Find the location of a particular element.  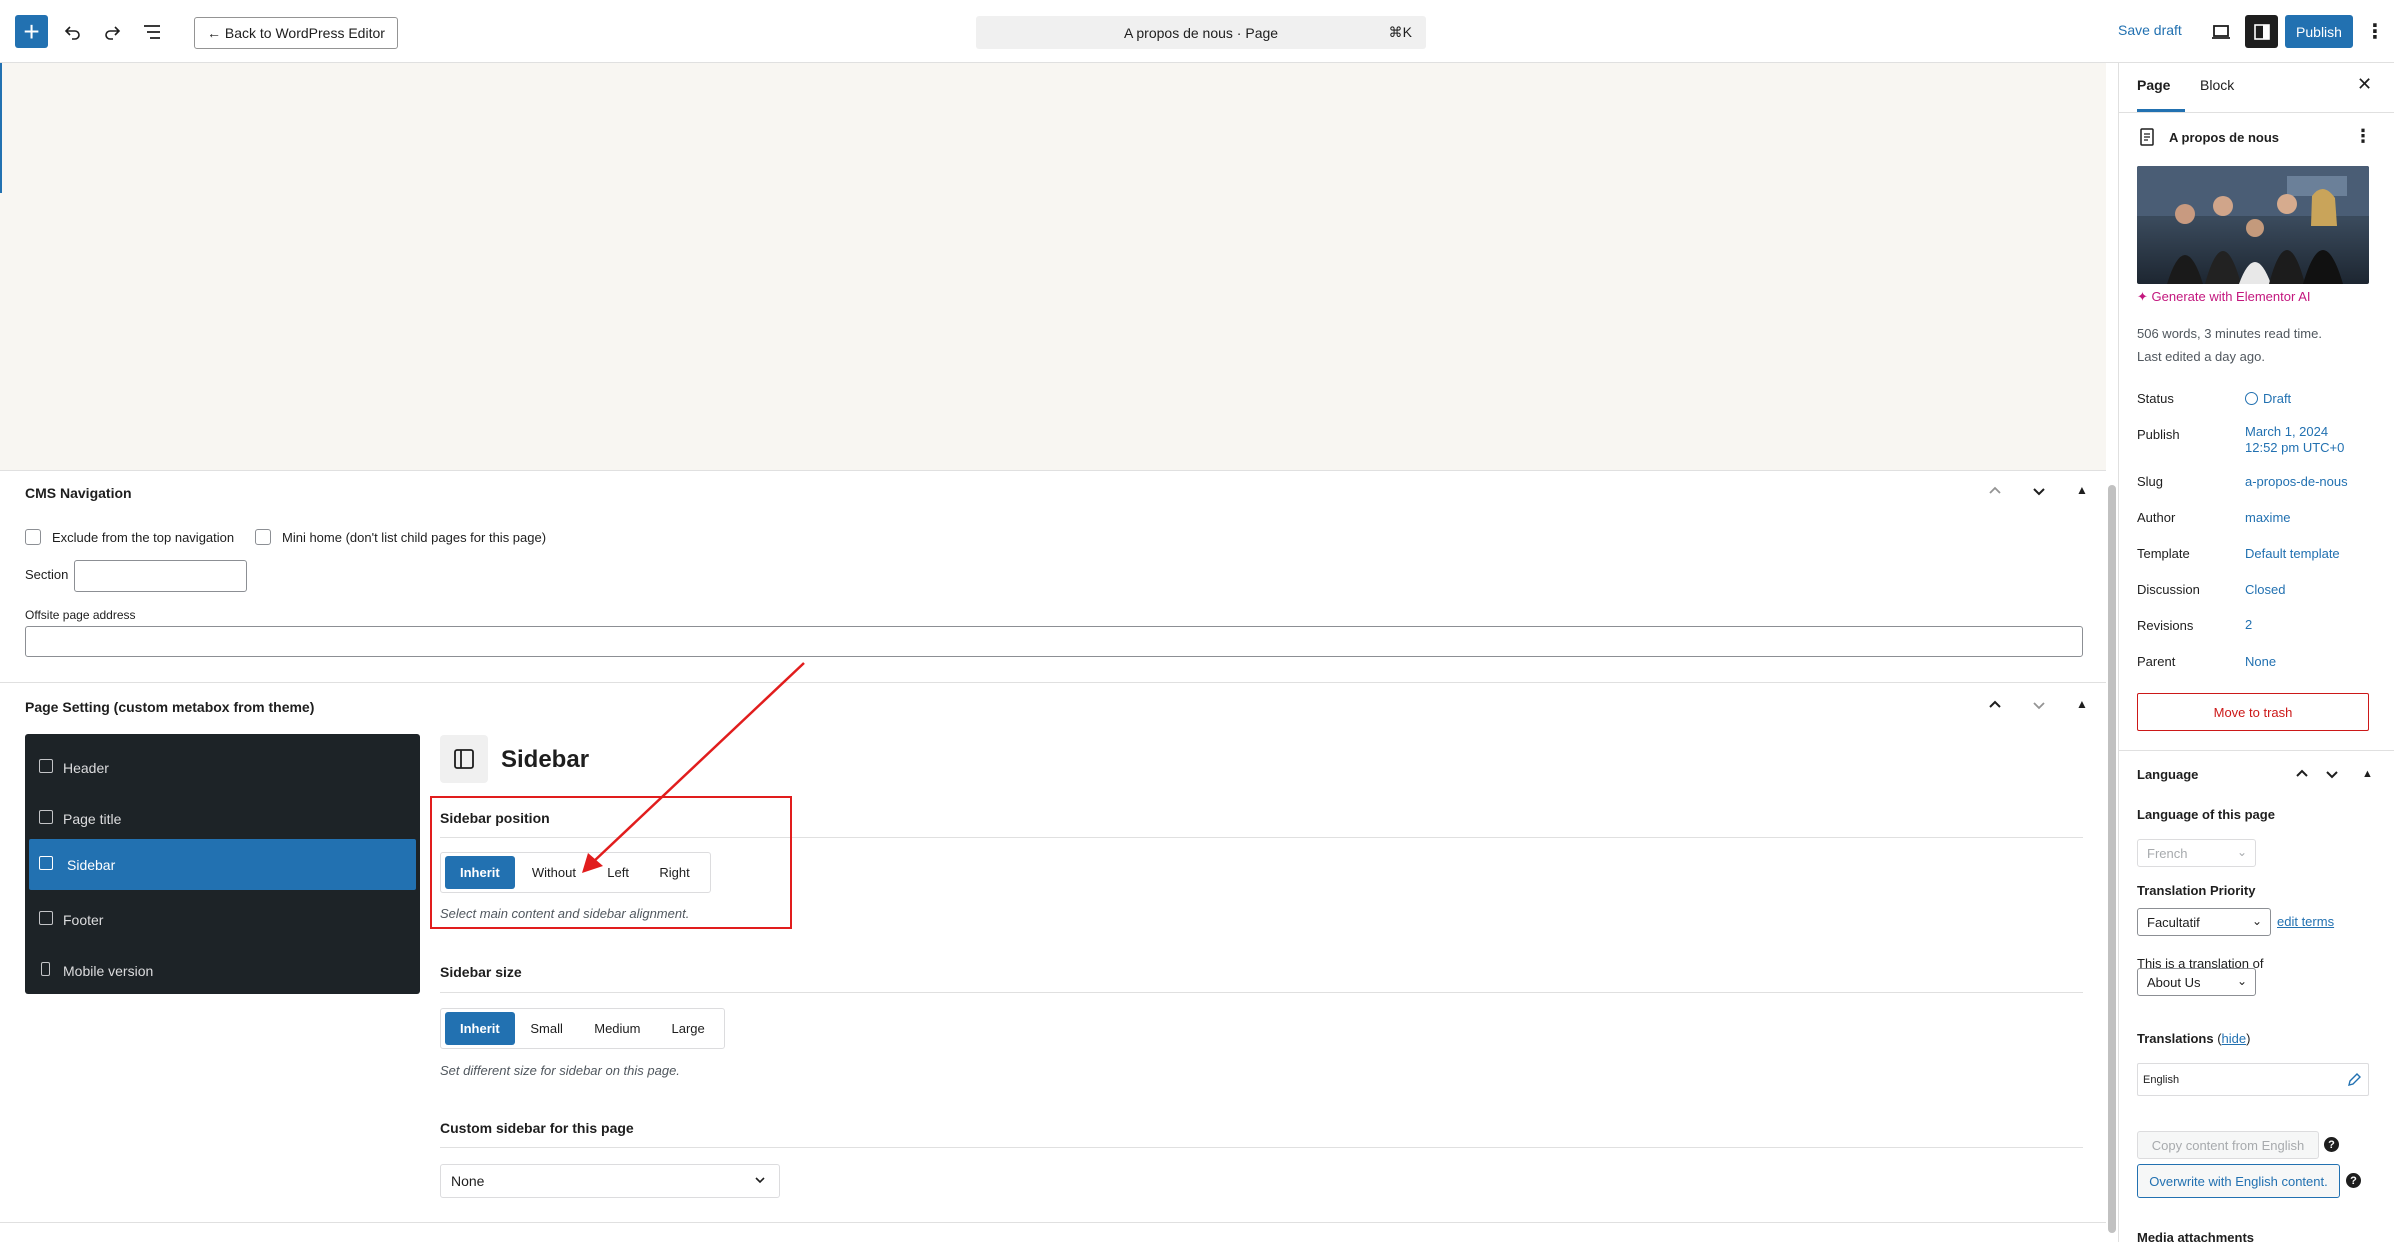

status-value: Draft is located at coordinates (2277, 398).